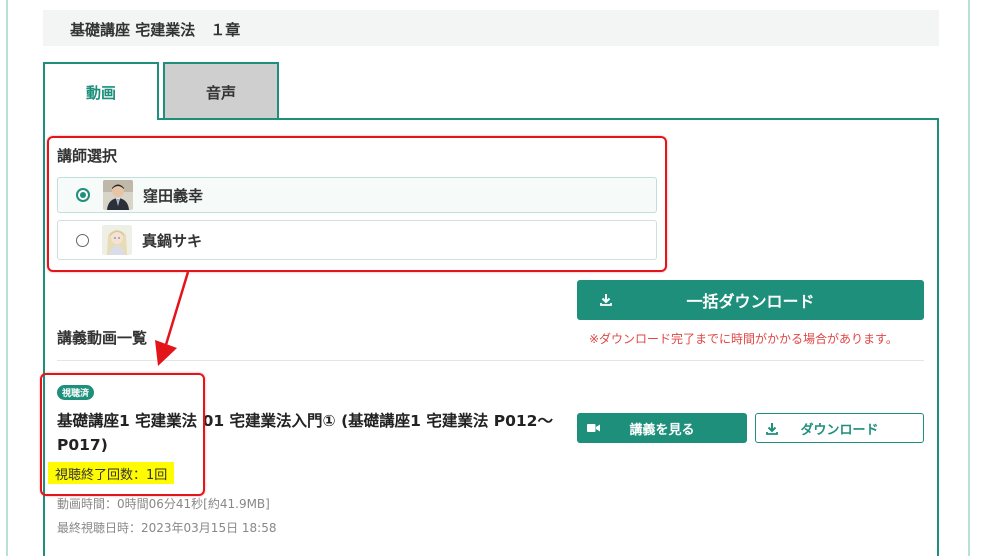 The image size is (983, 556). I want to click on tab-video-label: 動画, so click(100, 92).